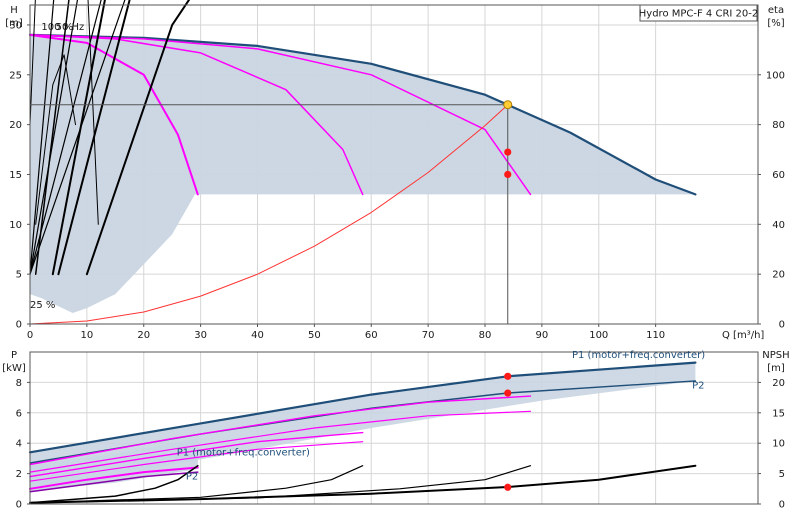  I want to click on y-axis-label-right: NPSH, so click(775, 355).